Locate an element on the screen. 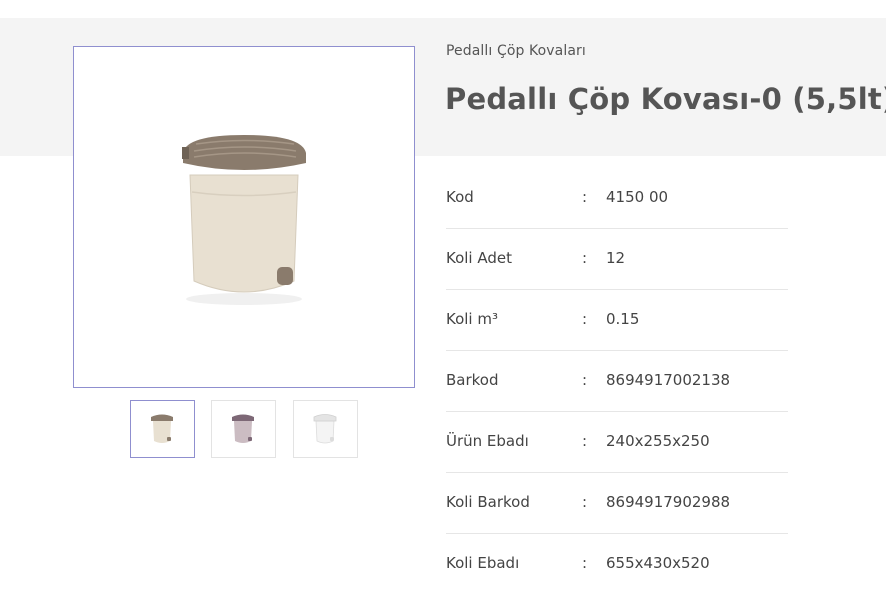  spec-row-barkod: Barkod : 8694917002138 is located at coordinates (617, 381).